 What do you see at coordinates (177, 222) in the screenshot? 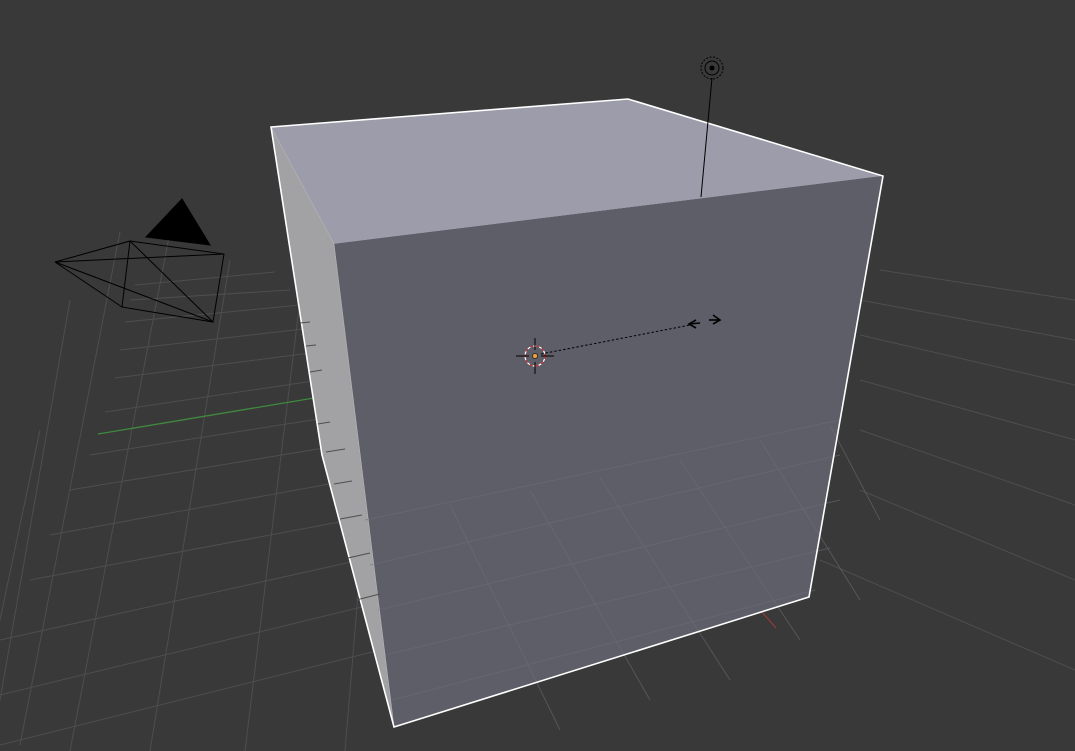
I see `camera-up-triangle-icon` at bounding box center [177, 222].